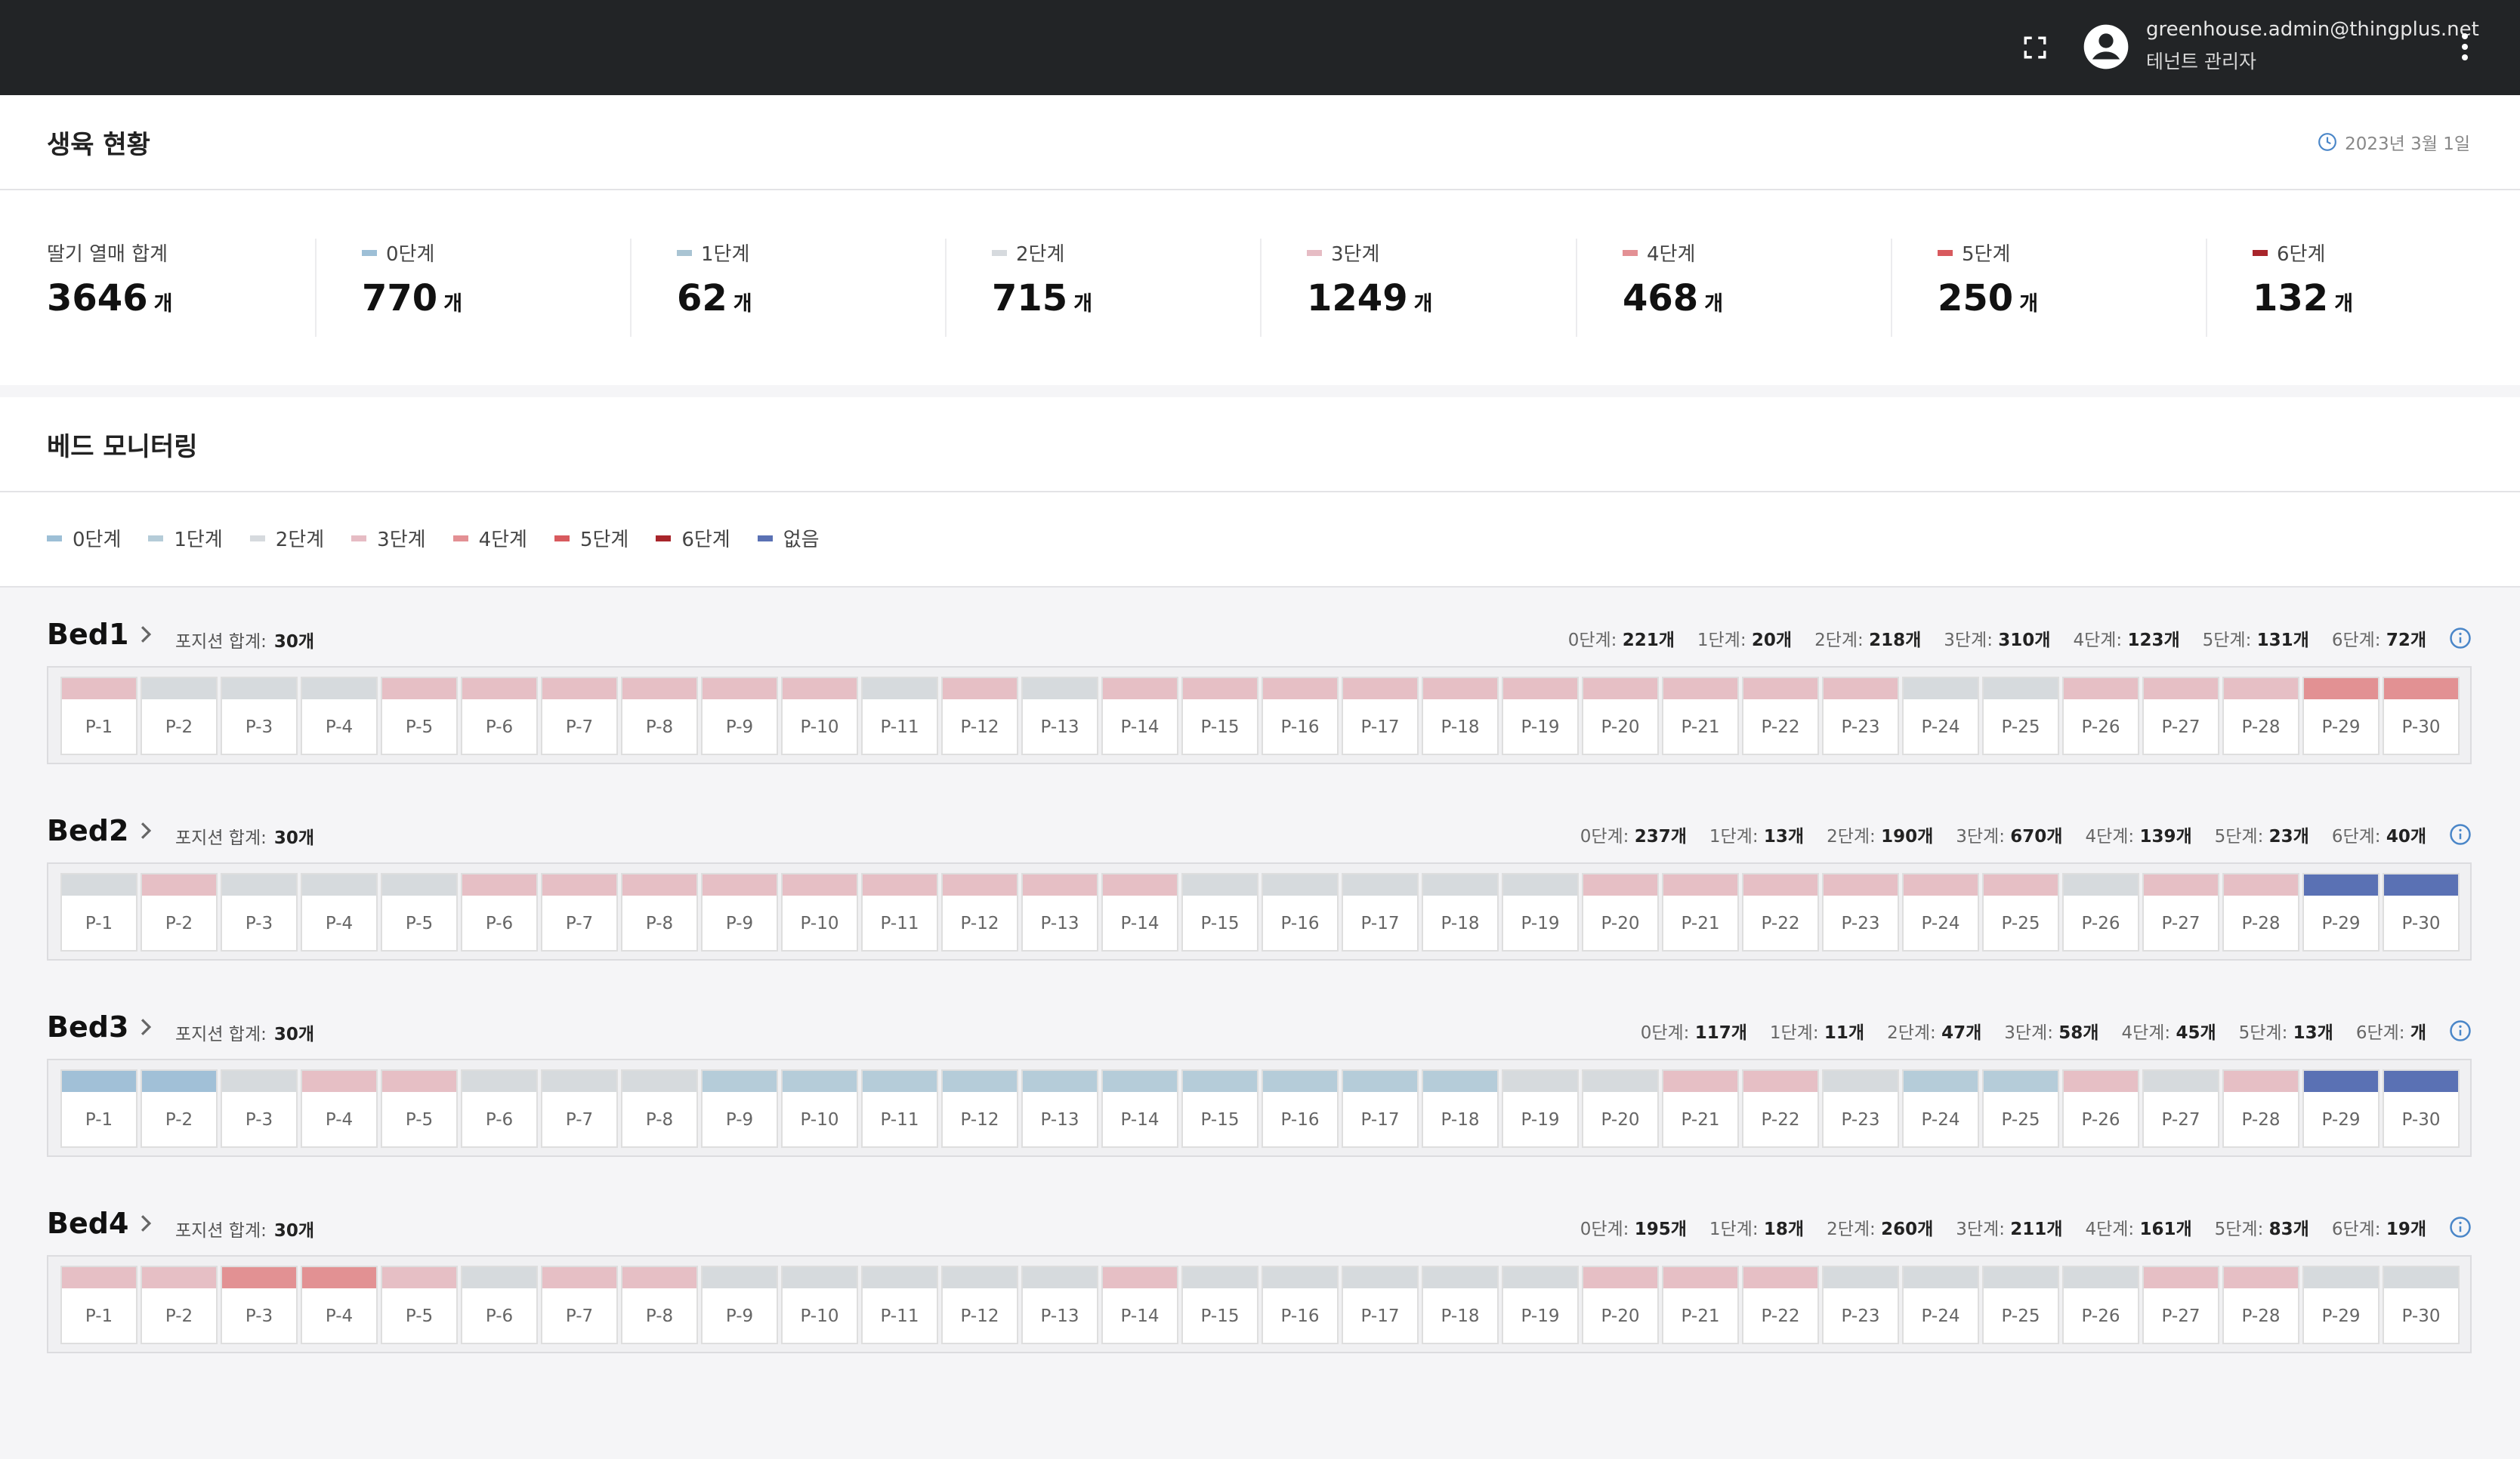 The image size is (2520, 1459). Describe the element at coordinates (2106, 47) in the screenshot. I see `account-circle-icon` at that location.